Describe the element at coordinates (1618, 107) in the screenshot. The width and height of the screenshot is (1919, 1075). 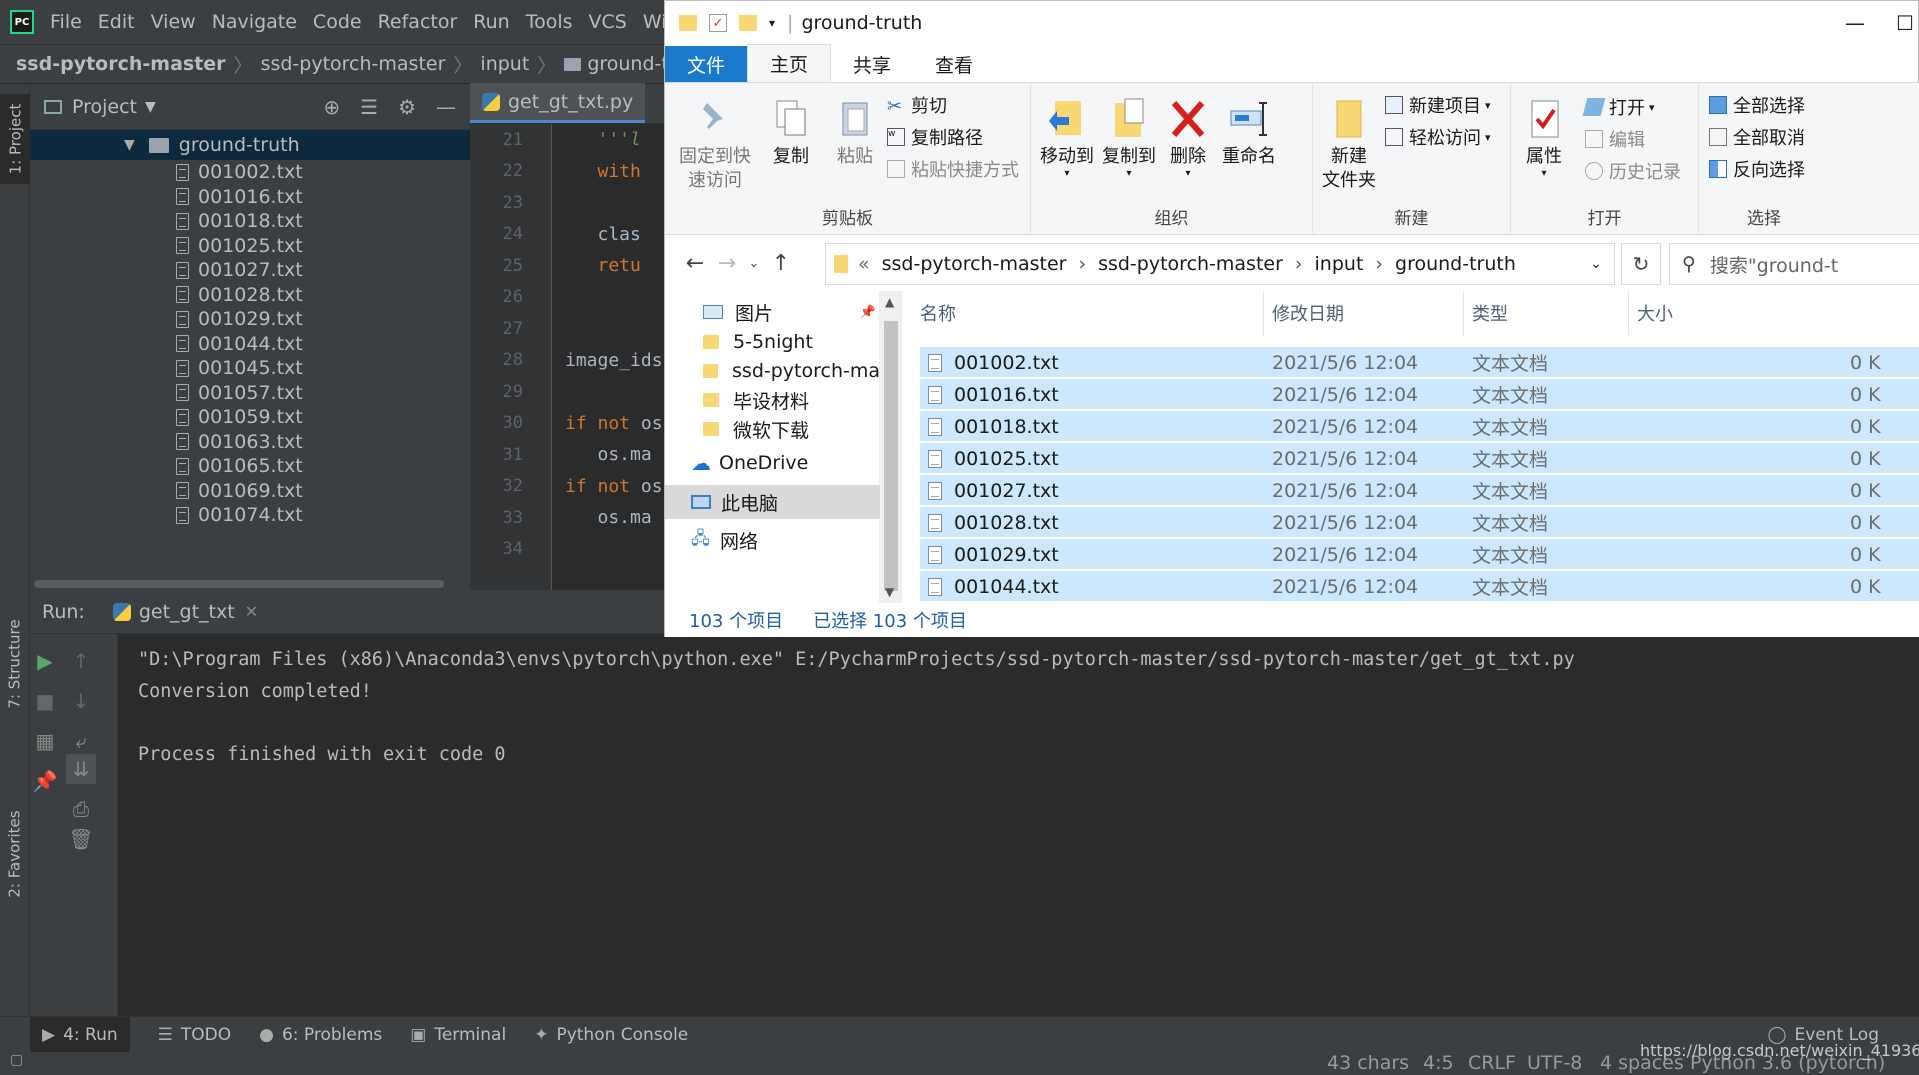
I see `open-button: 打开 ▾` at that location.